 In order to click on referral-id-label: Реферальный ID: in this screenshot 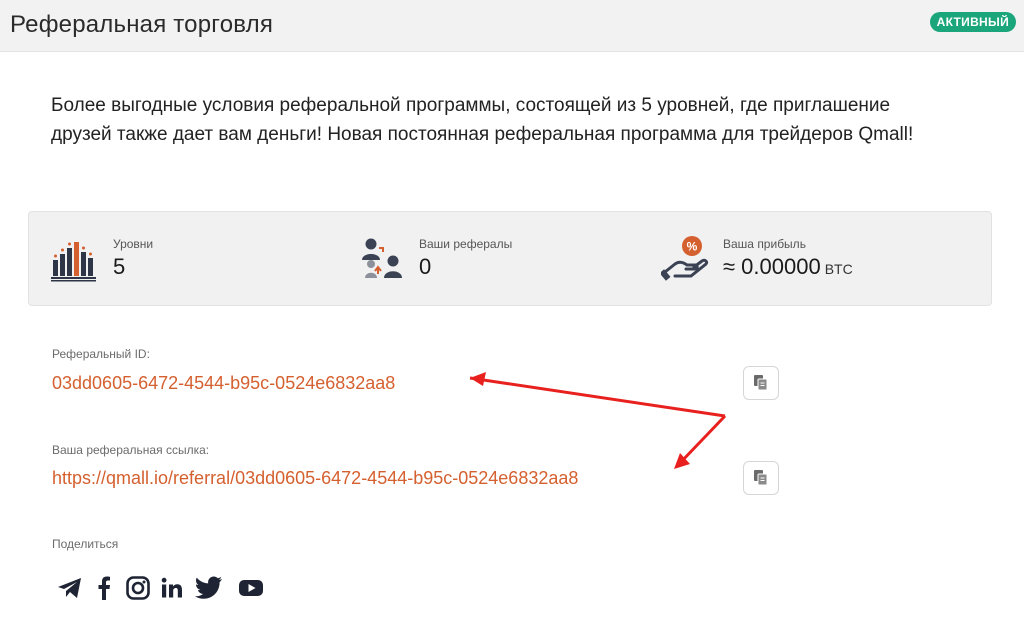, I will do `click(101, 354)`.